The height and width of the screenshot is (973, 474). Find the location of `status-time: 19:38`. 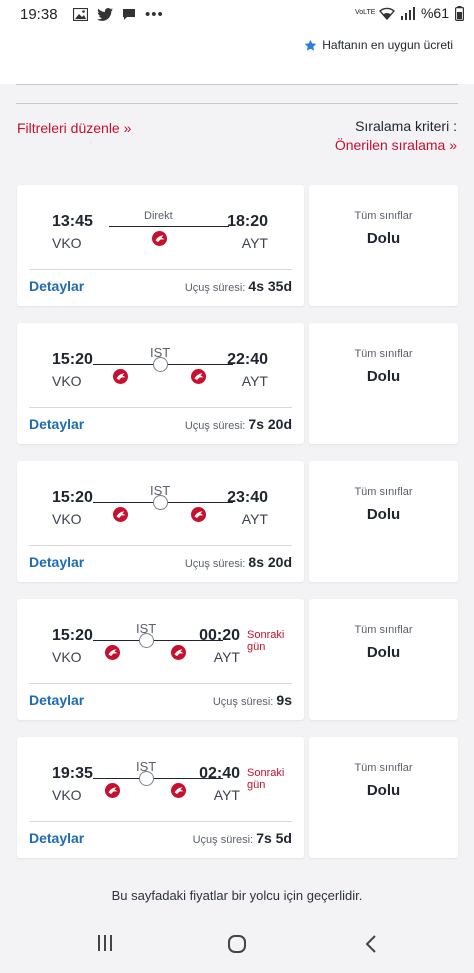

status-time: 19:38 is located at coordinates (39, 14).